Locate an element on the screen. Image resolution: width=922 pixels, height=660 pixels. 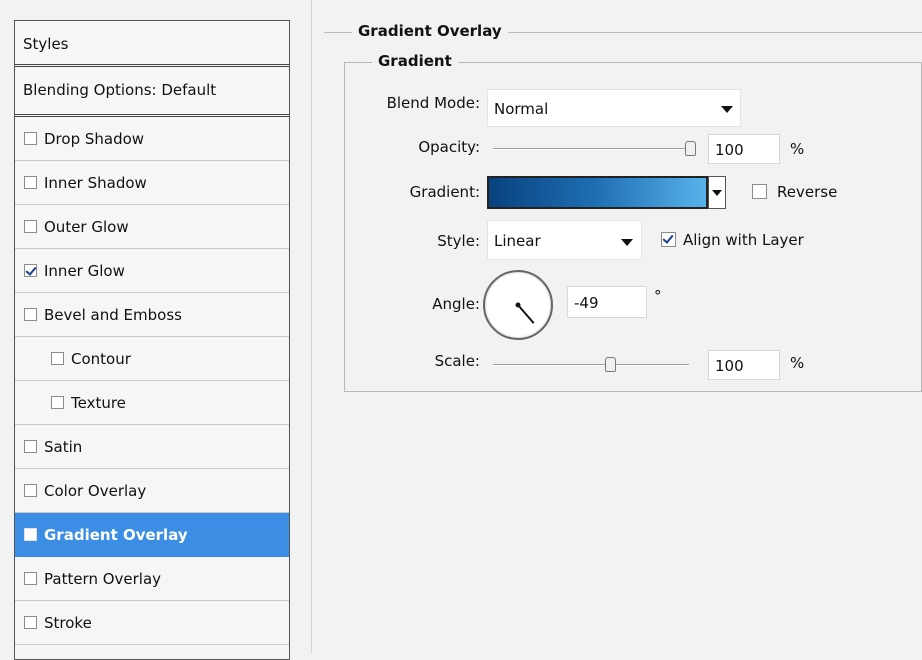
style-item-inner-glow: Inner Glow is located at coordinates (152, 271).